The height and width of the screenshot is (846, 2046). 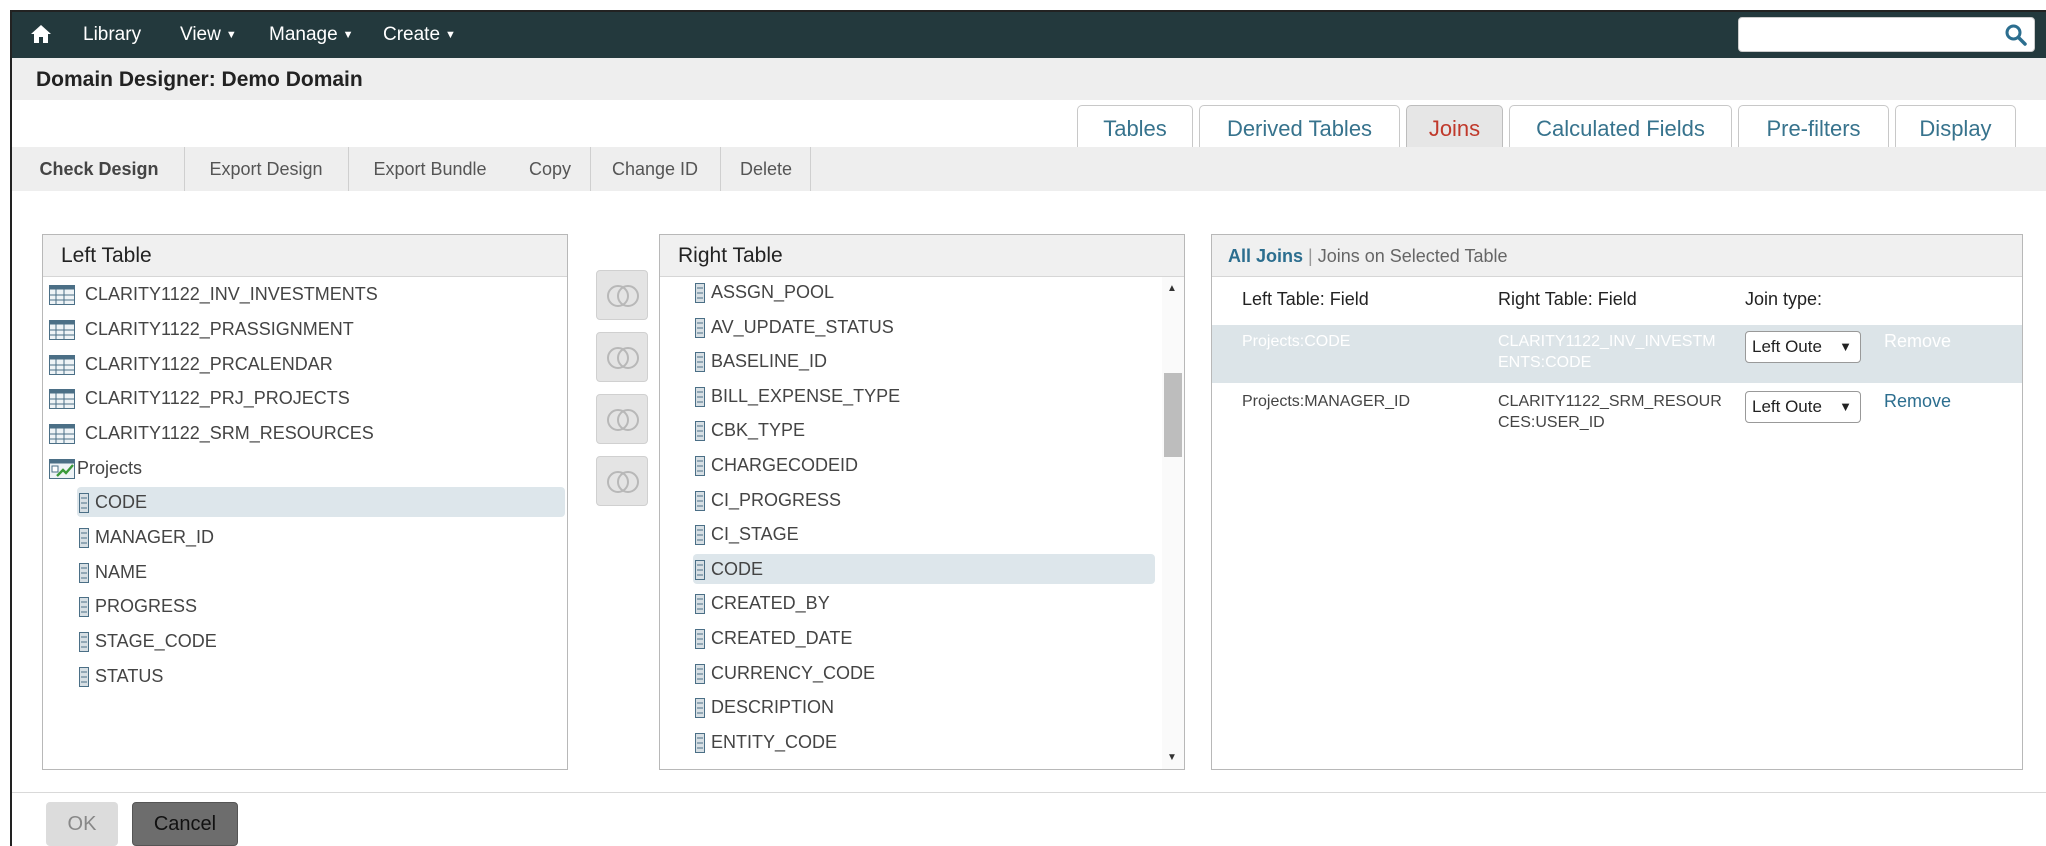 What do you see at coordinates (231, 294) in the screenshot?
I see `tree-table-label: CLARITY1122_INV_INVESTMENTS` at bounding box center [231, 294].